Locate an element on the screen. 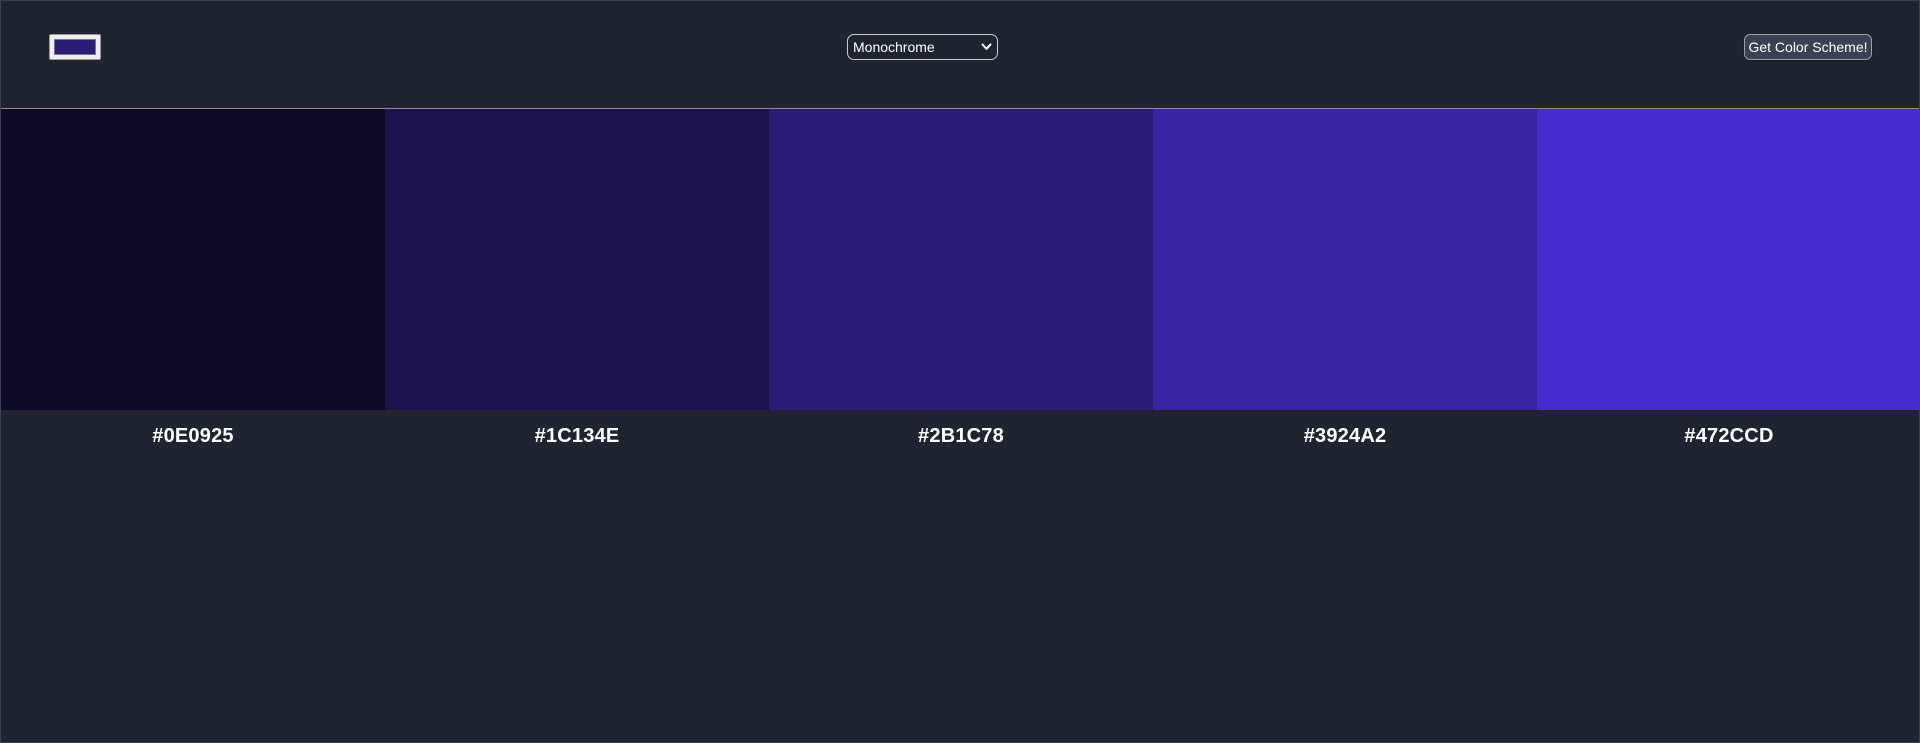 The image size is (1920, 743). color-item: #2B1C78 is located at coordinates (961, 278).